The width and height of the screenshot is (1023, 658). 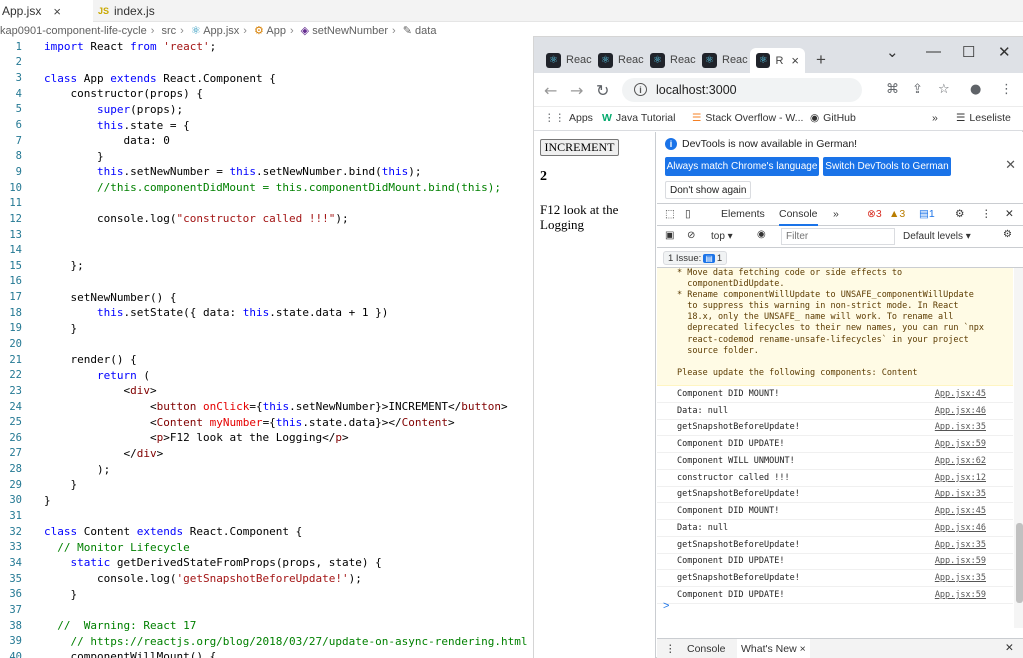 What do you see at coordinates (267, 469) in the screenshot?
I see `code-line: 28 );` at bounding box center [267, 469].